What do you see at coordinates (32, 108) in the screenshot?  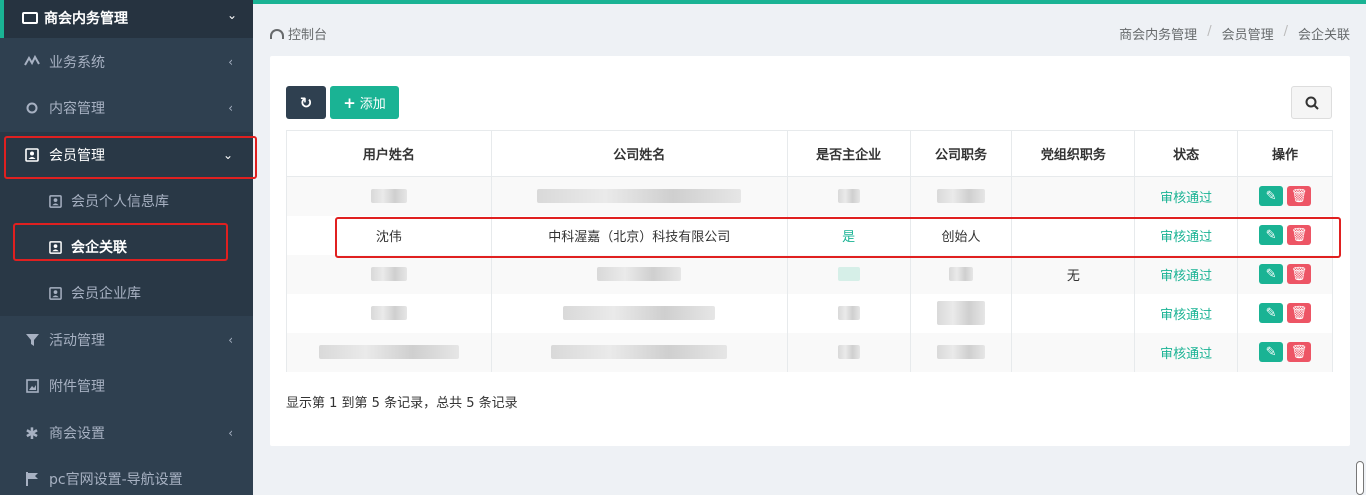 I see `circle-icon` at bounding box center [32, 108].